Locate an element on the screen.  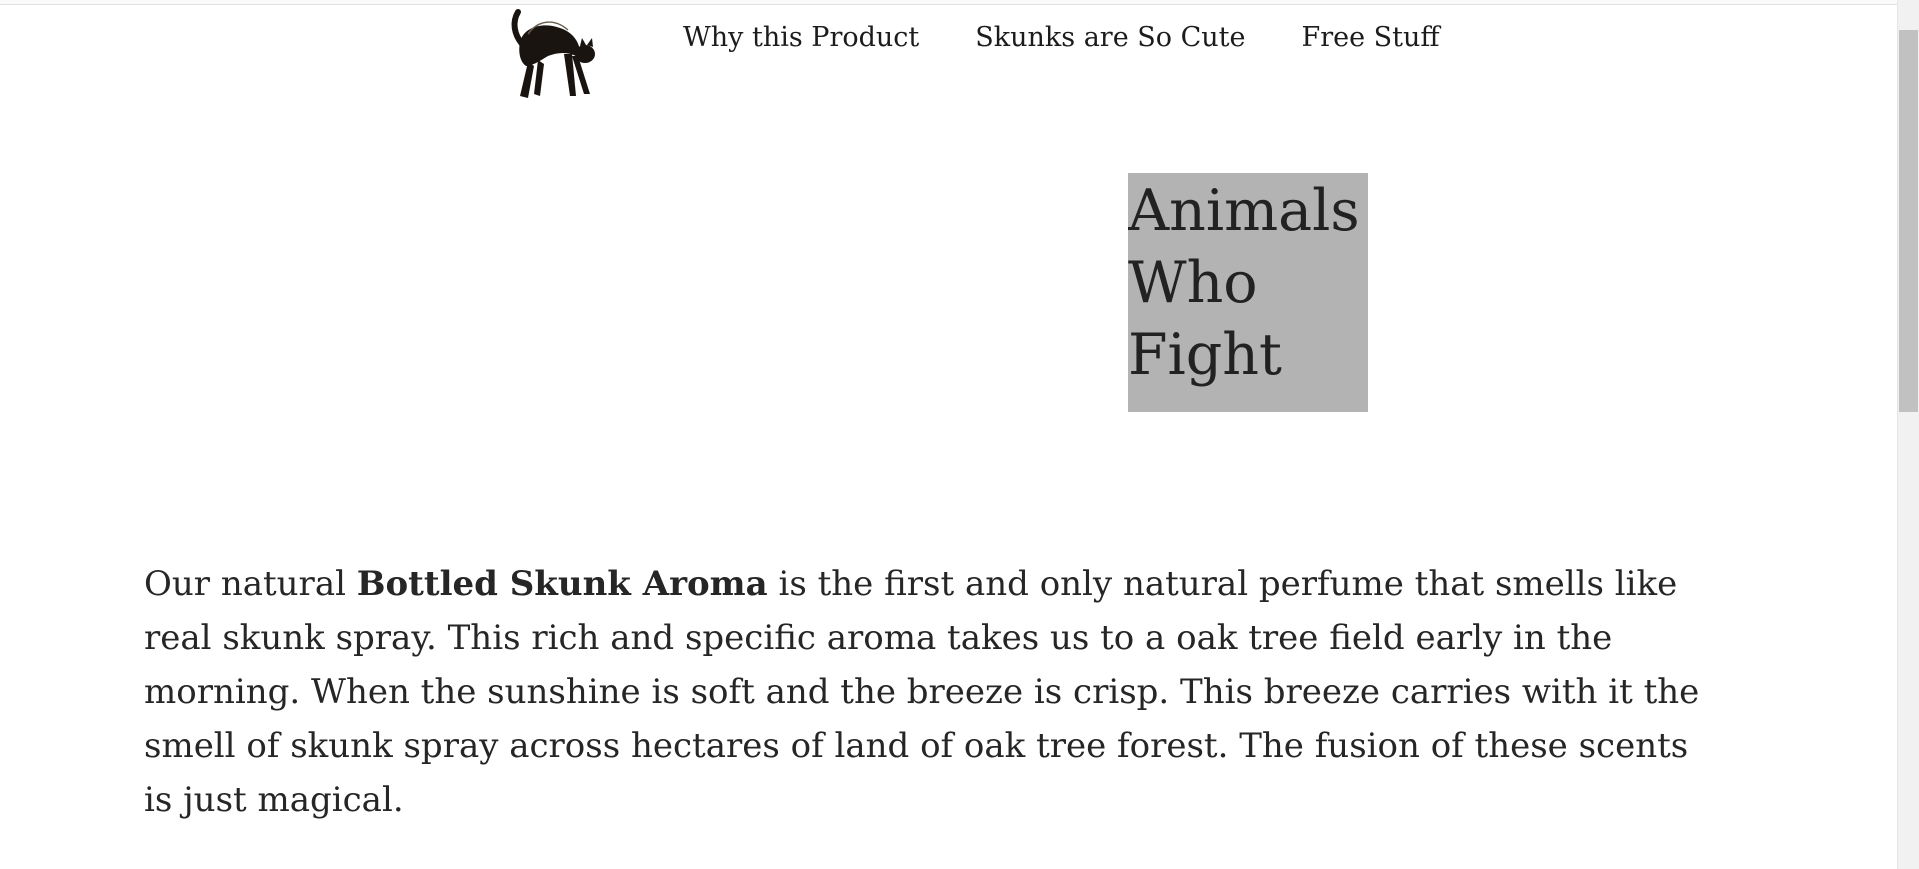
hero-heading-line: Fight is located at coordinates (1205, 355).